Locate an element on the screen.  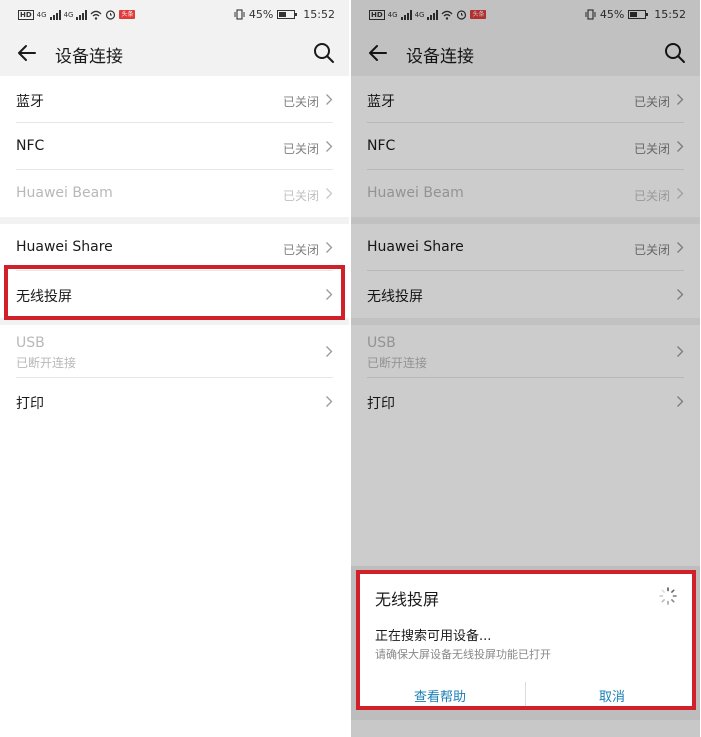
vibrate-icon is located at coordinates (239, 14).